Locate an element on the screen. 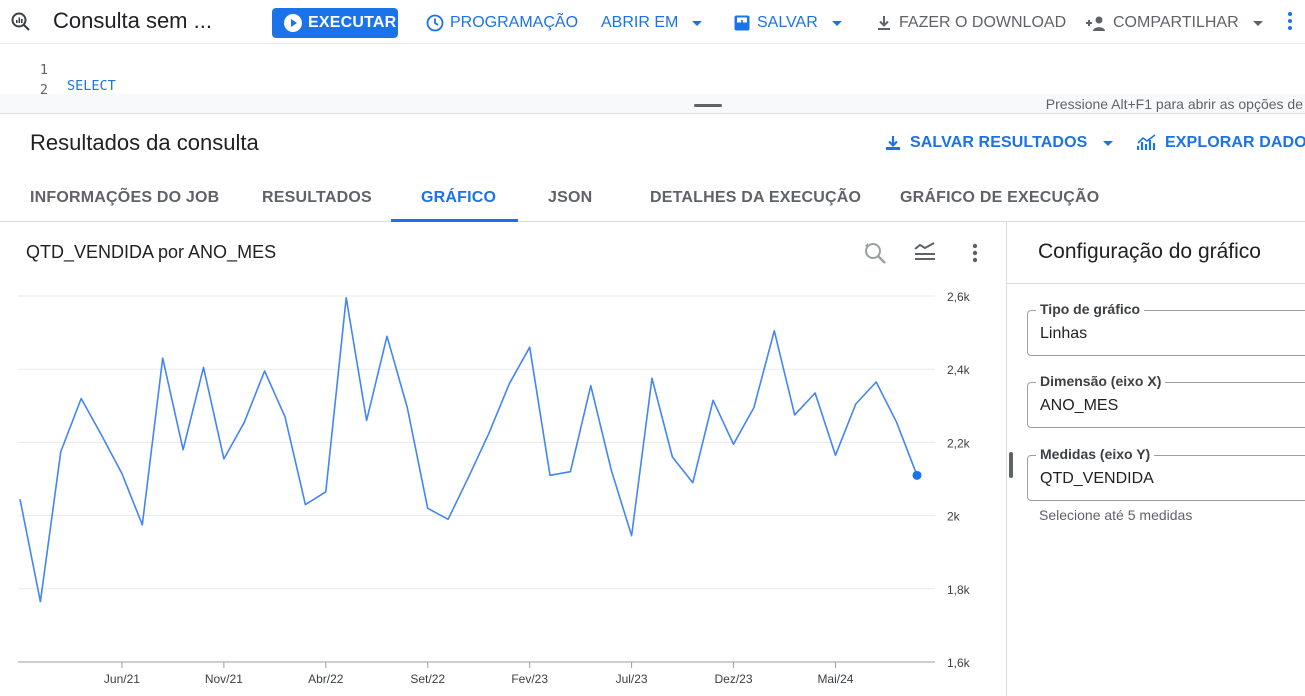 This screenshot has width=1305, height=696. play-icon is located at coordinates (293, 23).